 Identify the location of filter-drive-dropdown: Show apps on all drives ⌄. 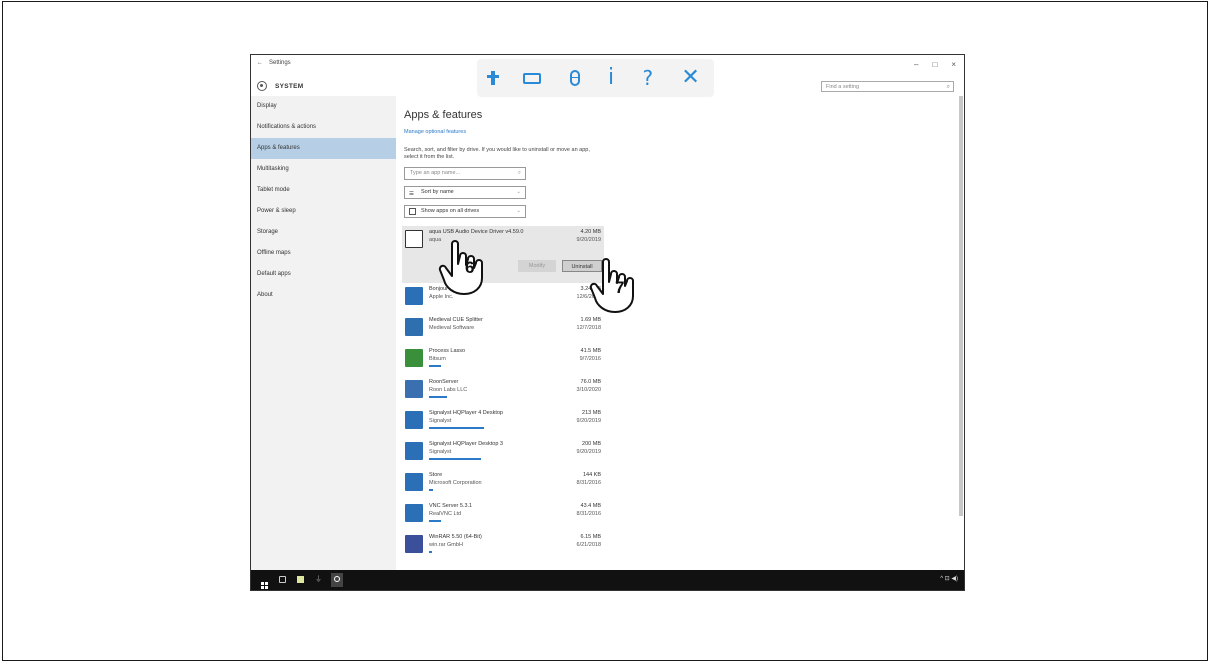
(465, 211).